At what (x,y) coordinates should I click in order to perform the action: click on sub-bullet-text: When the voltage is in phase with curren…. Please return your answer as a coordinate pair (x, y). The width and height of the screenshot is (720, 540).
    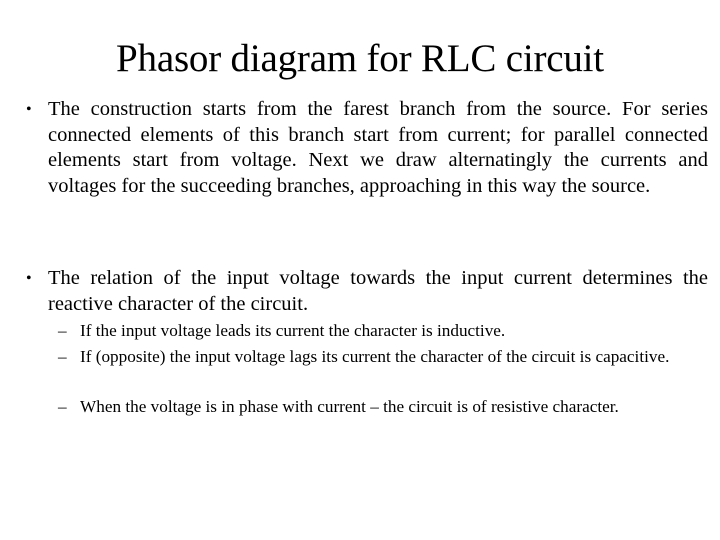
    Looking at the image, I should click on (349, 406).